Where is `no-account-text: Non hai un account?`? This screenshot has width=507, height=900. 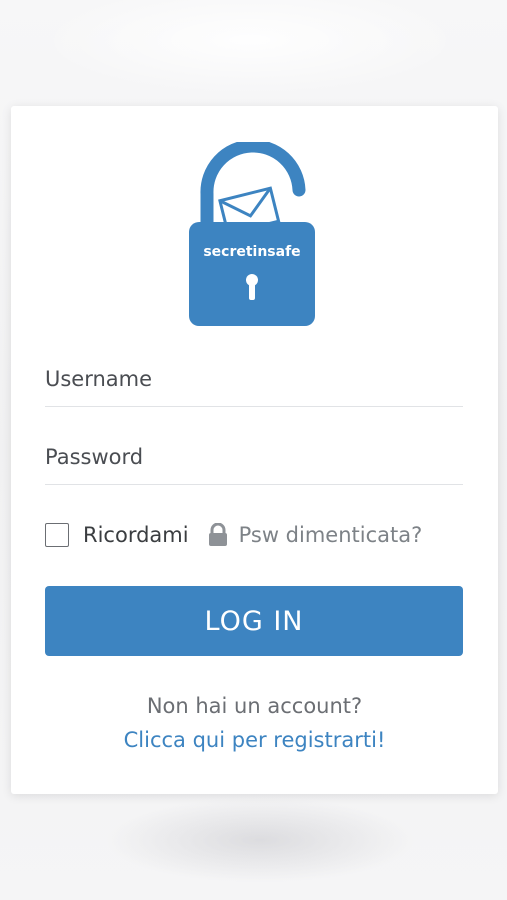
no-account-text: Non hai un account? is located at coordinates (254, 706).